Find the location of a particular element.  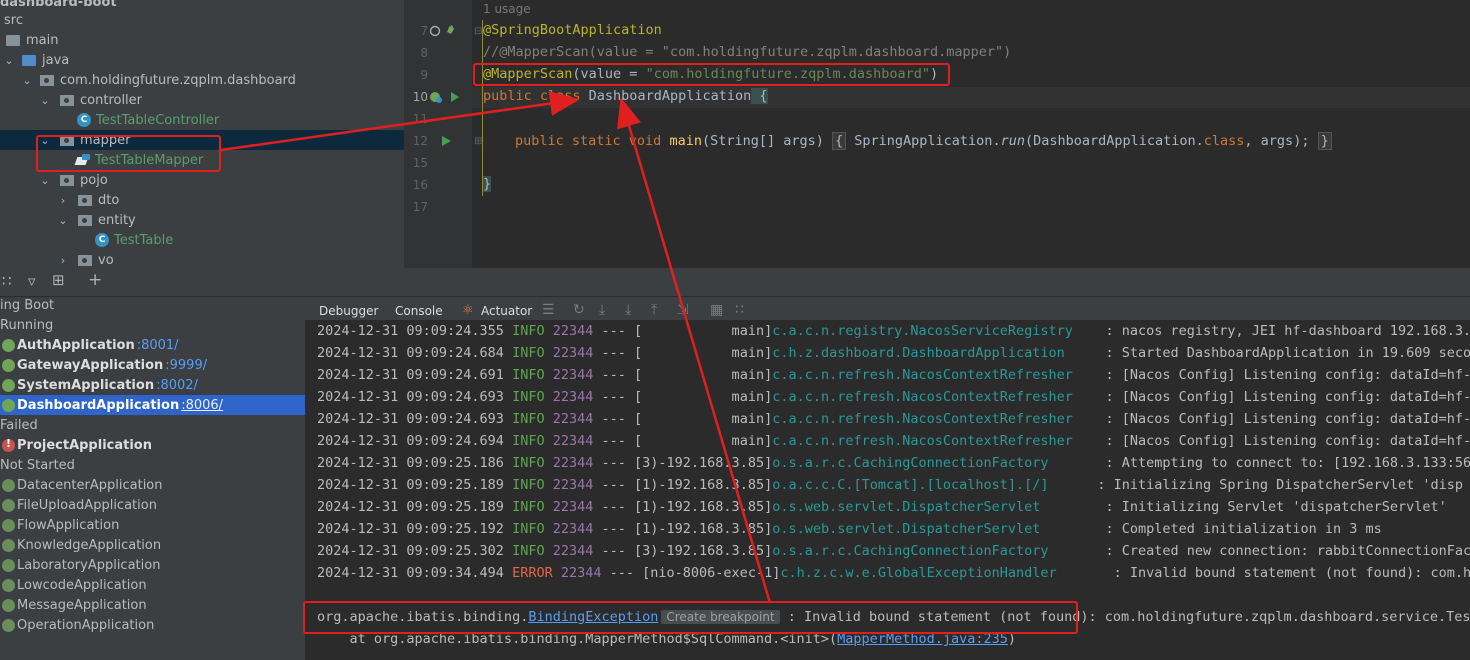

service-dashboard: DashboardApplication:8006/ is located at coordinates (152, 405).